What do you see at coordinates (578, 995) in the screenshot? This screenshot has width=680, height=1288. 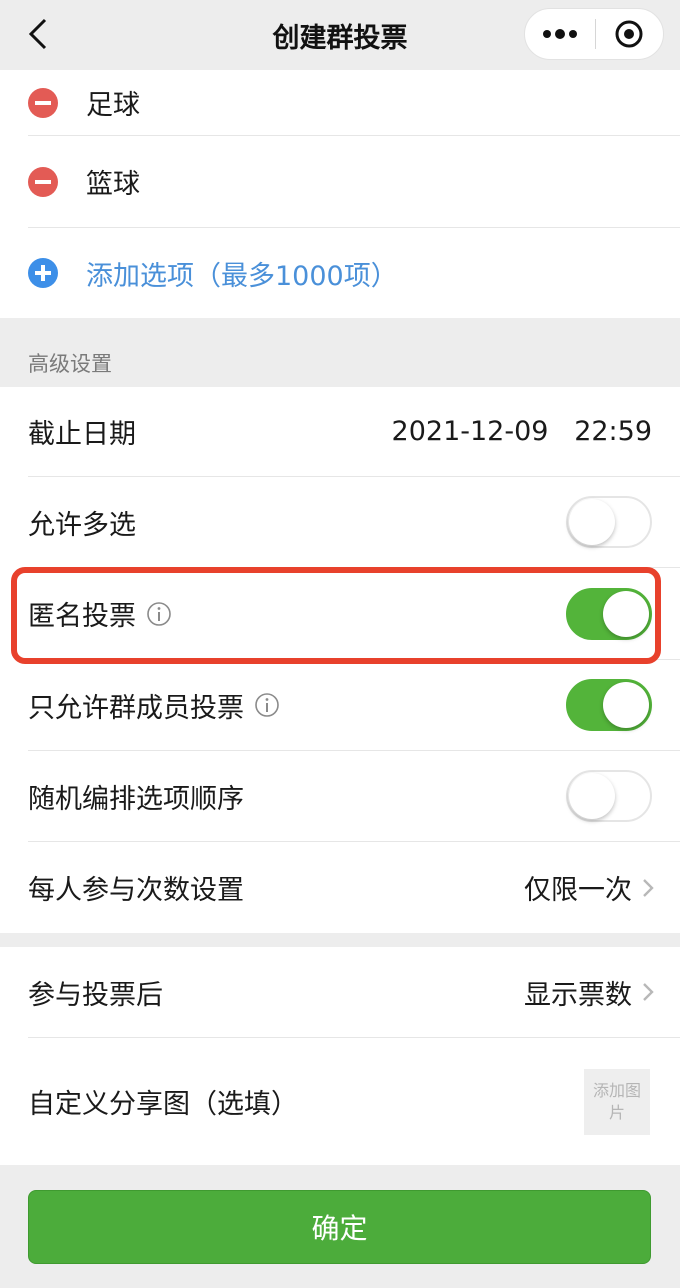 I see `after-vote-value: 显示票数` at bounding box center [578, 995].